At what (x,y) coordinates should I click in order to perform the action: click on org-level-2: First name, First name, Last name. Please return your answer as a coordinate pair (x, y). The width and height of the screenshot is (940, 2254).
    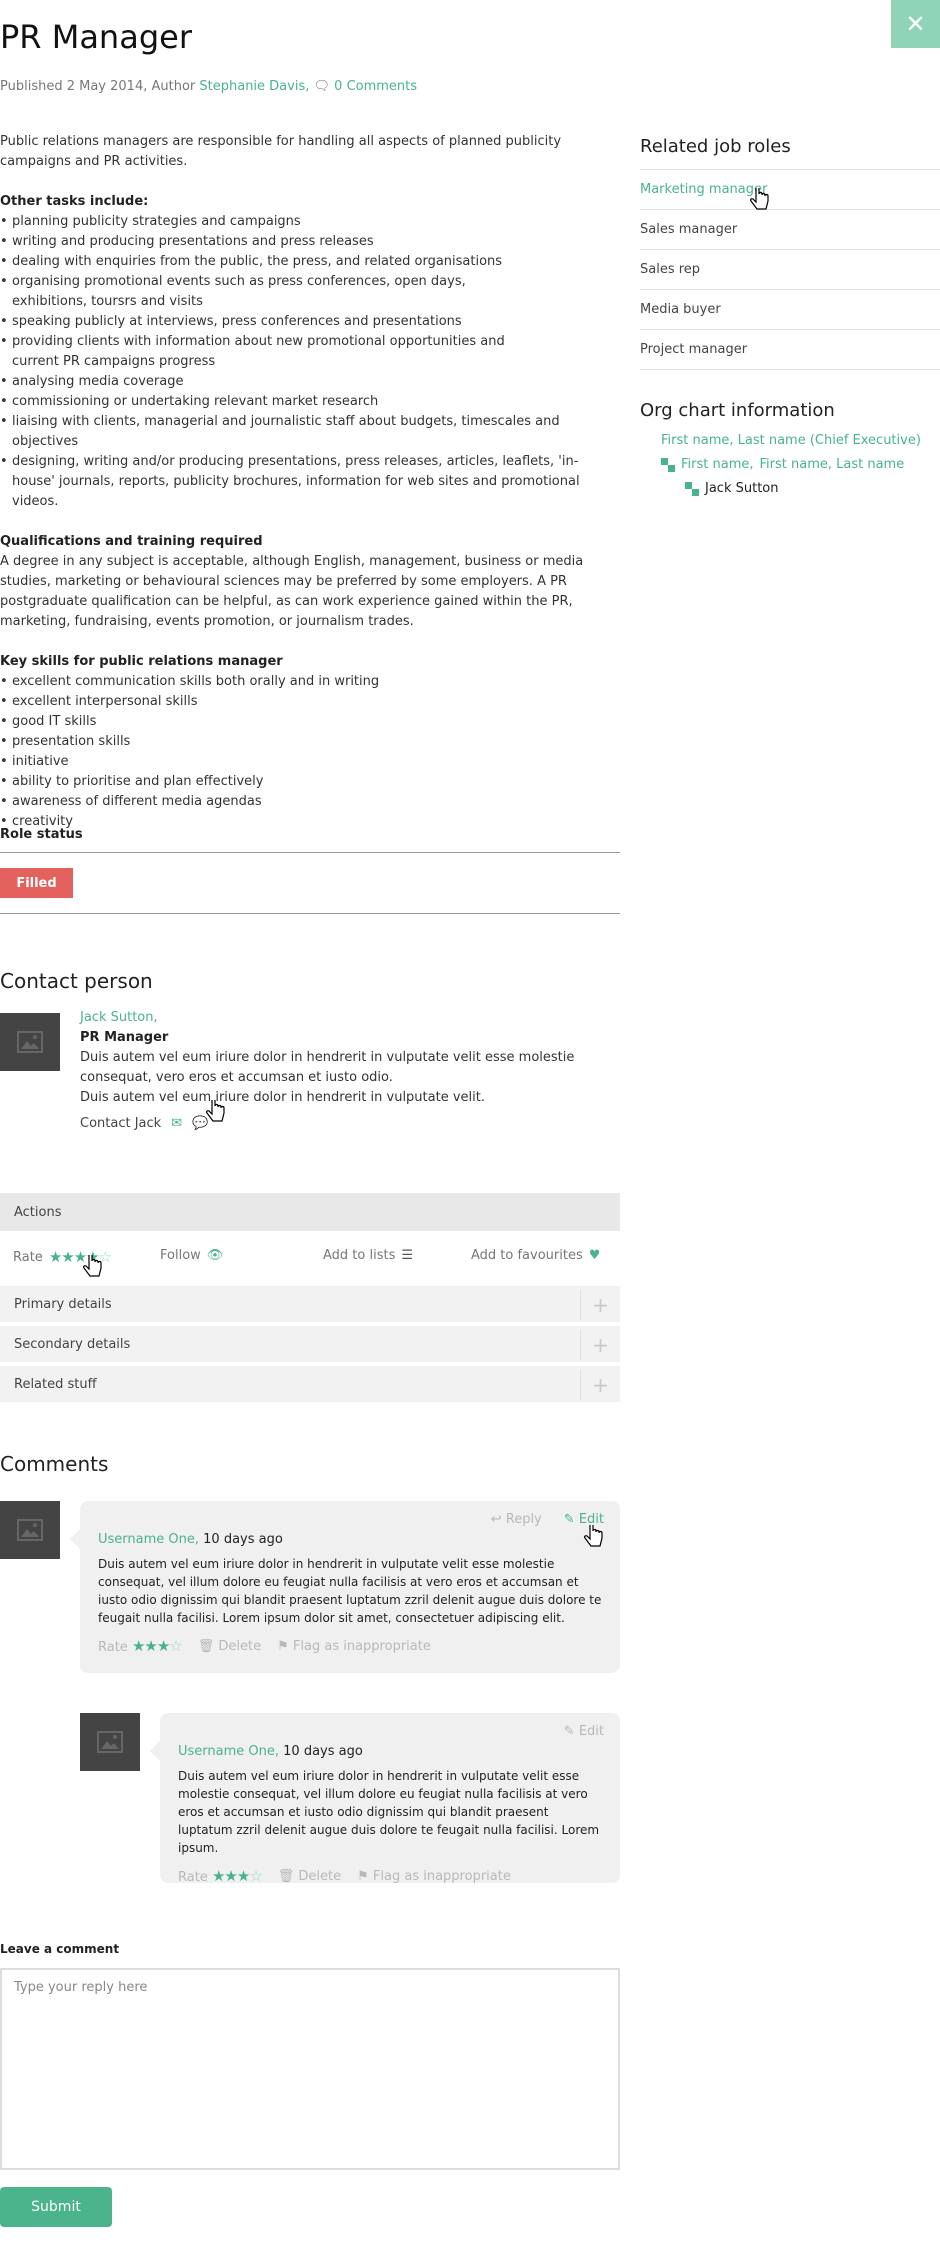
    Looking at the image, I should click on (782, 464).